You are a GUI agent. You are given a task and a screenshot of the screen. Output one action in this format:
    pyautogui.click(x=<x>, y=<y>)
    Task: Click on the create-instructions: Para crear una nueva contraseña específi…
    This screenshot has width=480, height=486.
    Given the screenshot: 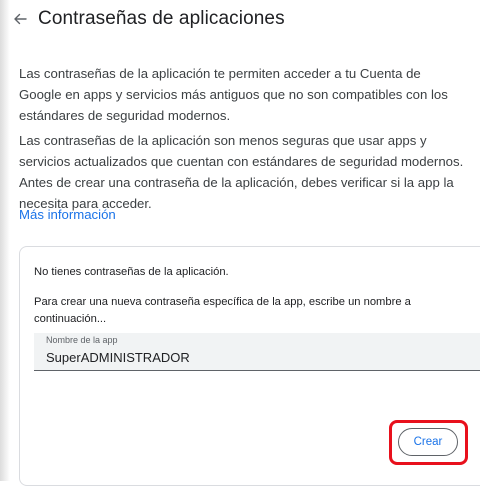 What is the action you would take?
    pyautogui.click(x=222, y=310)
    